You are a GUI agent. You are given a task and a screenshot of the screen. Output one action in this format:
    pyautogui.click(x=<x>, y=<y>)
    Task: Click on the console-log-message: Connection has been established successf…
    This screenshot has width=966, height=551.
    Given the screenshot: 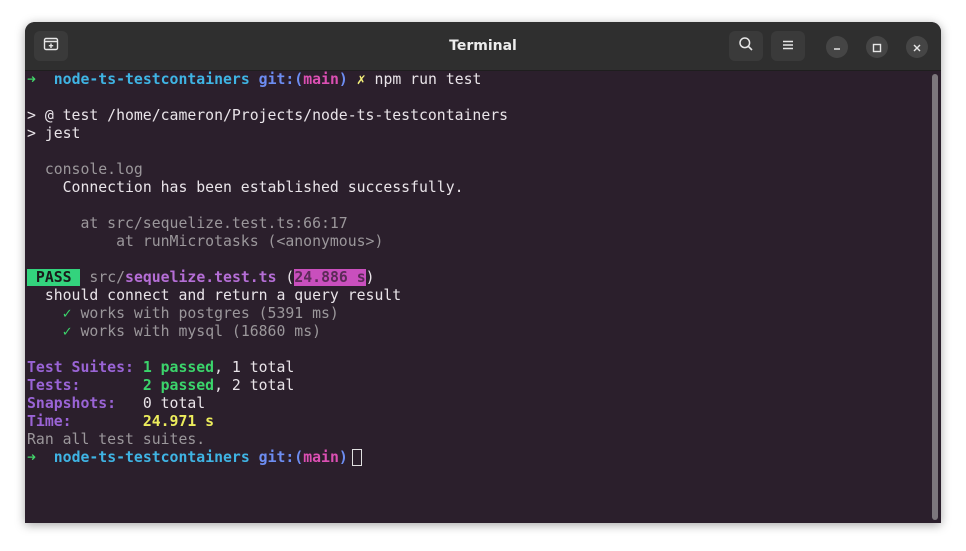 What is the action you would take?
    pyautogui.click(x=263, y=187)
    